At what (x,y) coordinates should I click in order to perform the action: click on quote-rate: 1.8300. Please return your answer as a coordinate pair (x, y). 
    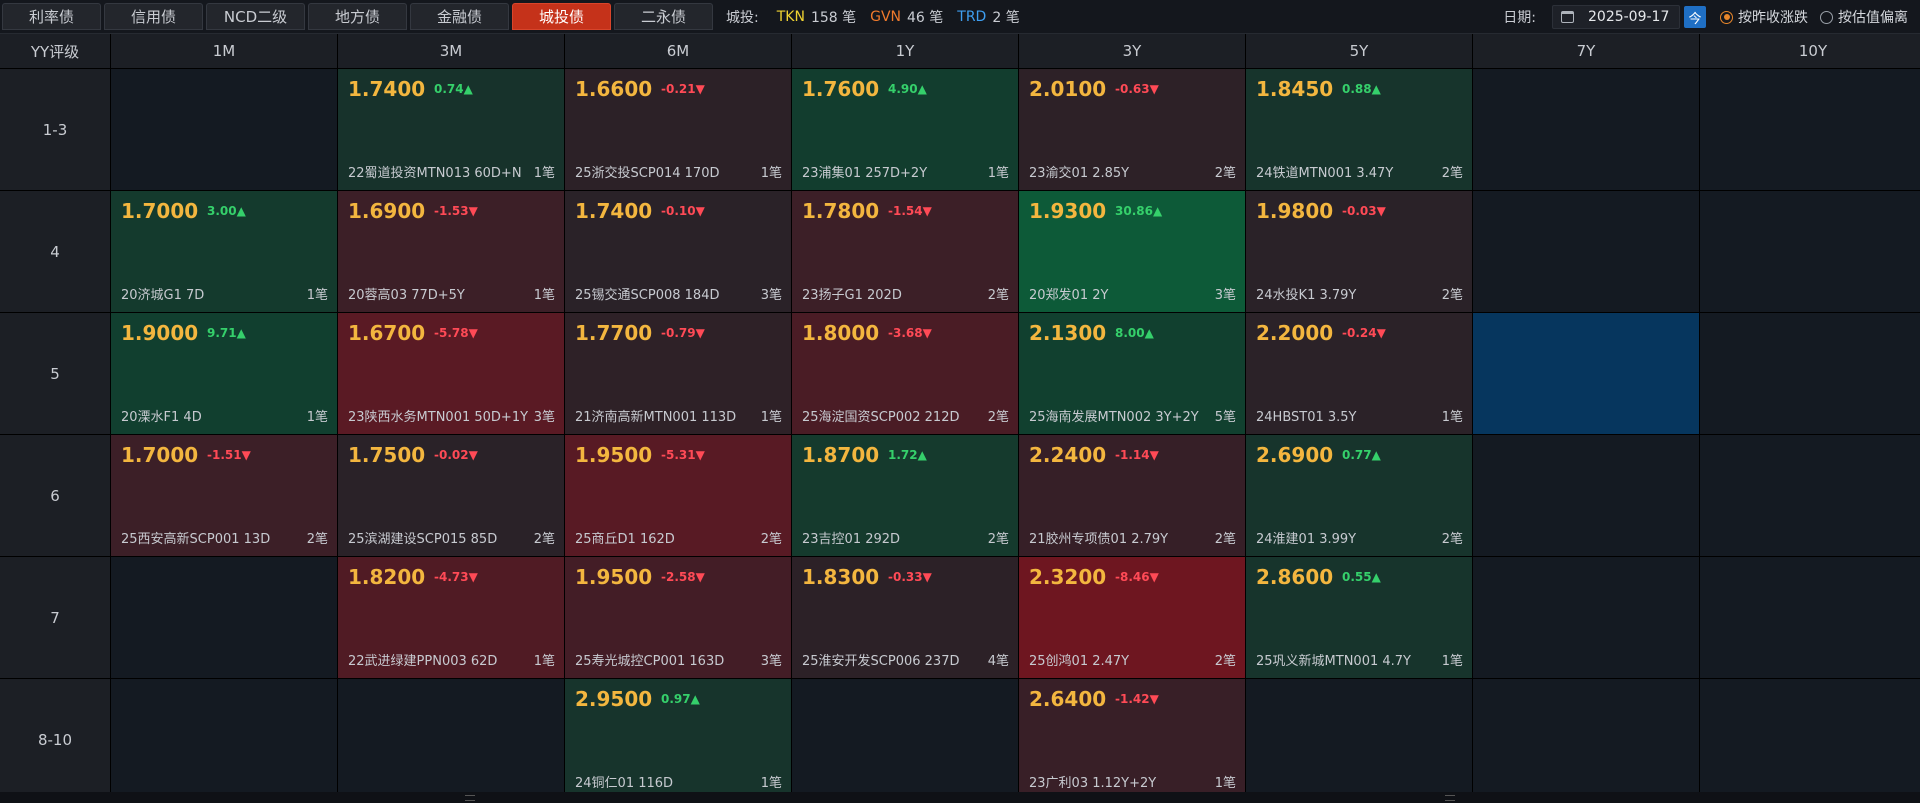
    Looking at the image, I should click on (841, 577).